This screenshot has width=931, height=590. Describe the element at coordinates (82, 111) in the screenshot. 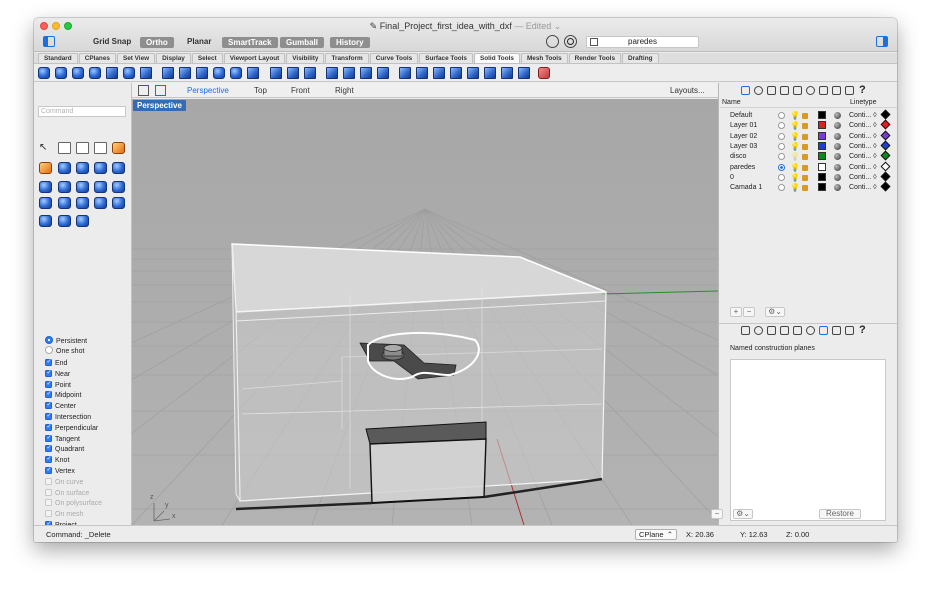

I see `command-input: Command` at that location.